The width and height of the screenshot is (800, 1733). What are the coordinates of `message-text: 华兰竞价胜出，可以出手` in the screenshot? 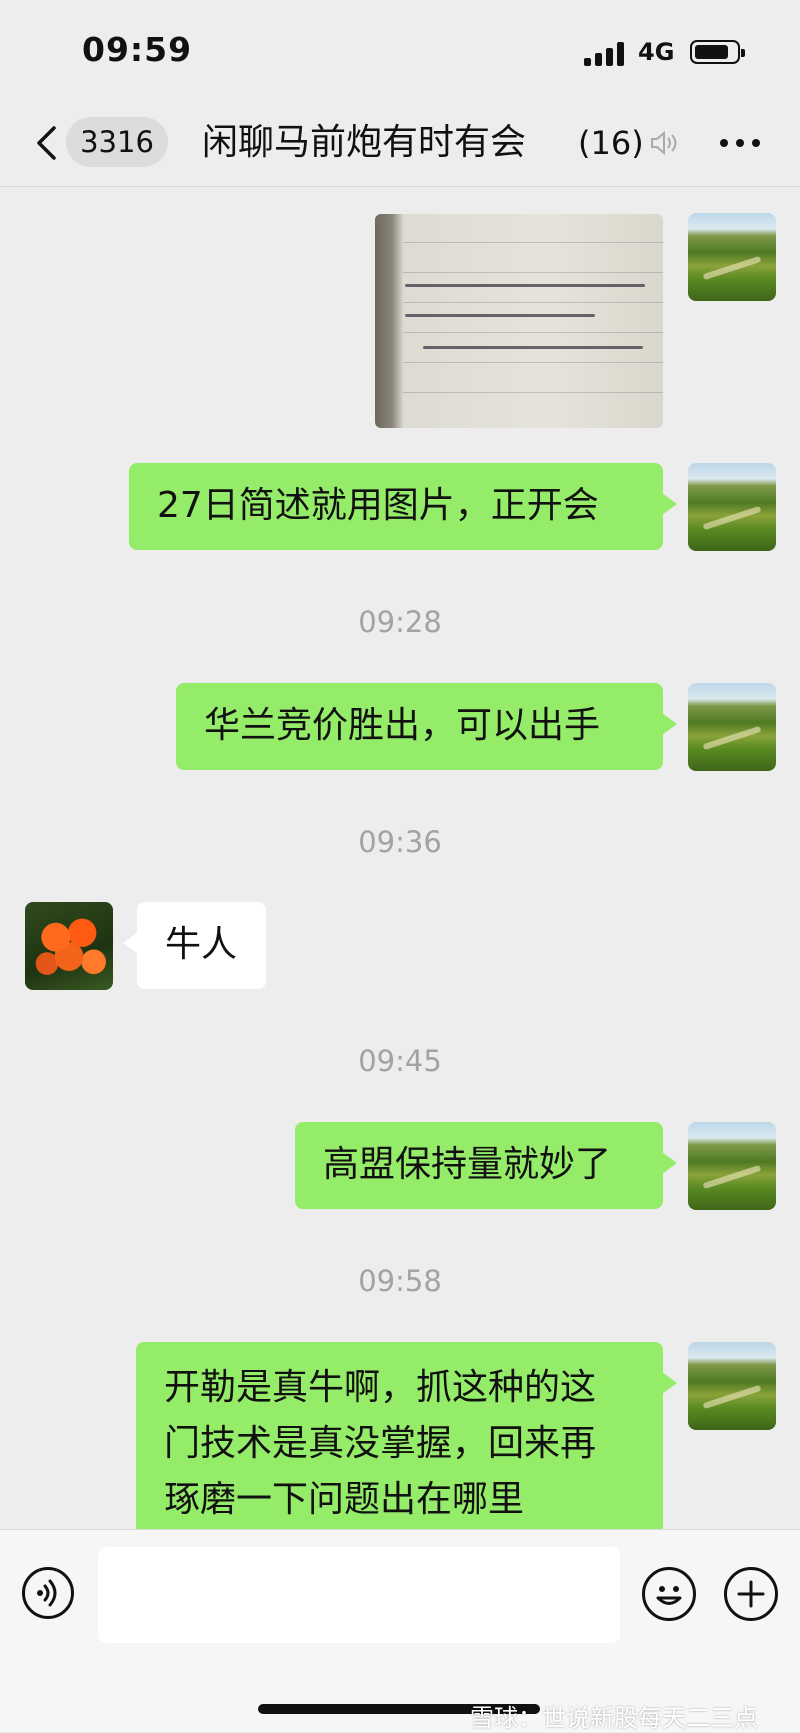 It's located at (402, 725).